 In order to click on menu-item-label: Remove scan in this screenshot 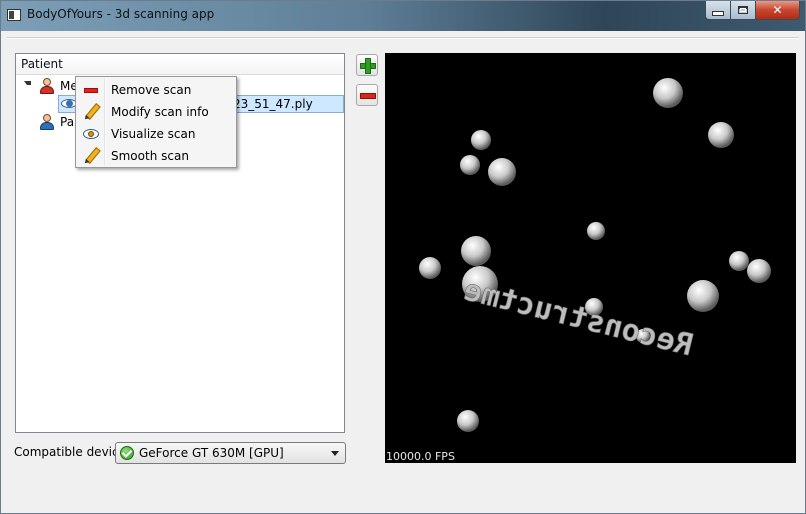, I will do `click(151, 90)`.